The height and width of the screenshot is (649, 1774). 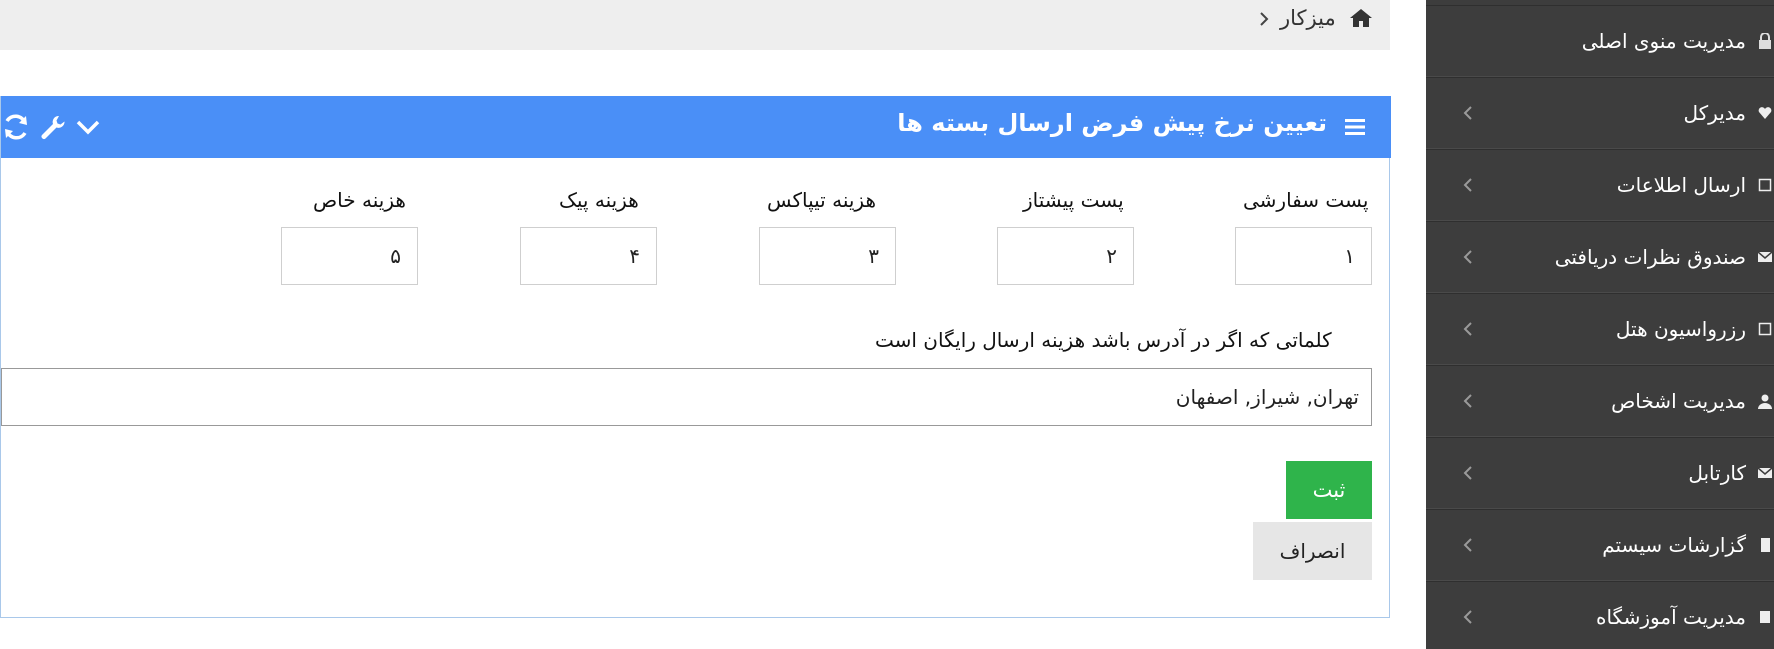 What do you see at coordinates (695, 25) in the screenshot?
I see `breadcrumb: میزکار` at bounding box center [695, 25].